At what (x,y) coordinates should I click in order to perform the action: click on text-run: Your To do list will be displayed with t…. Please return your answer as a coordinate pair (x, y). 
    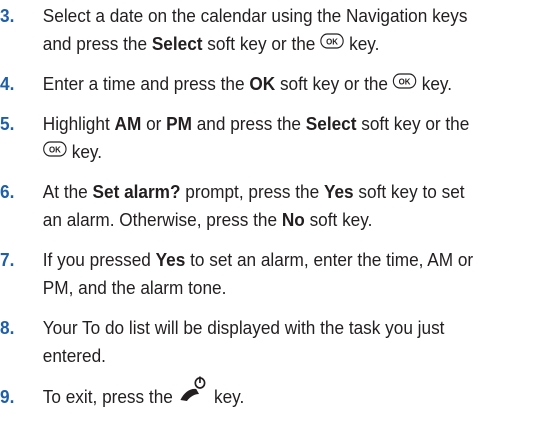
    Looking at the image, I should click on (243, 327).